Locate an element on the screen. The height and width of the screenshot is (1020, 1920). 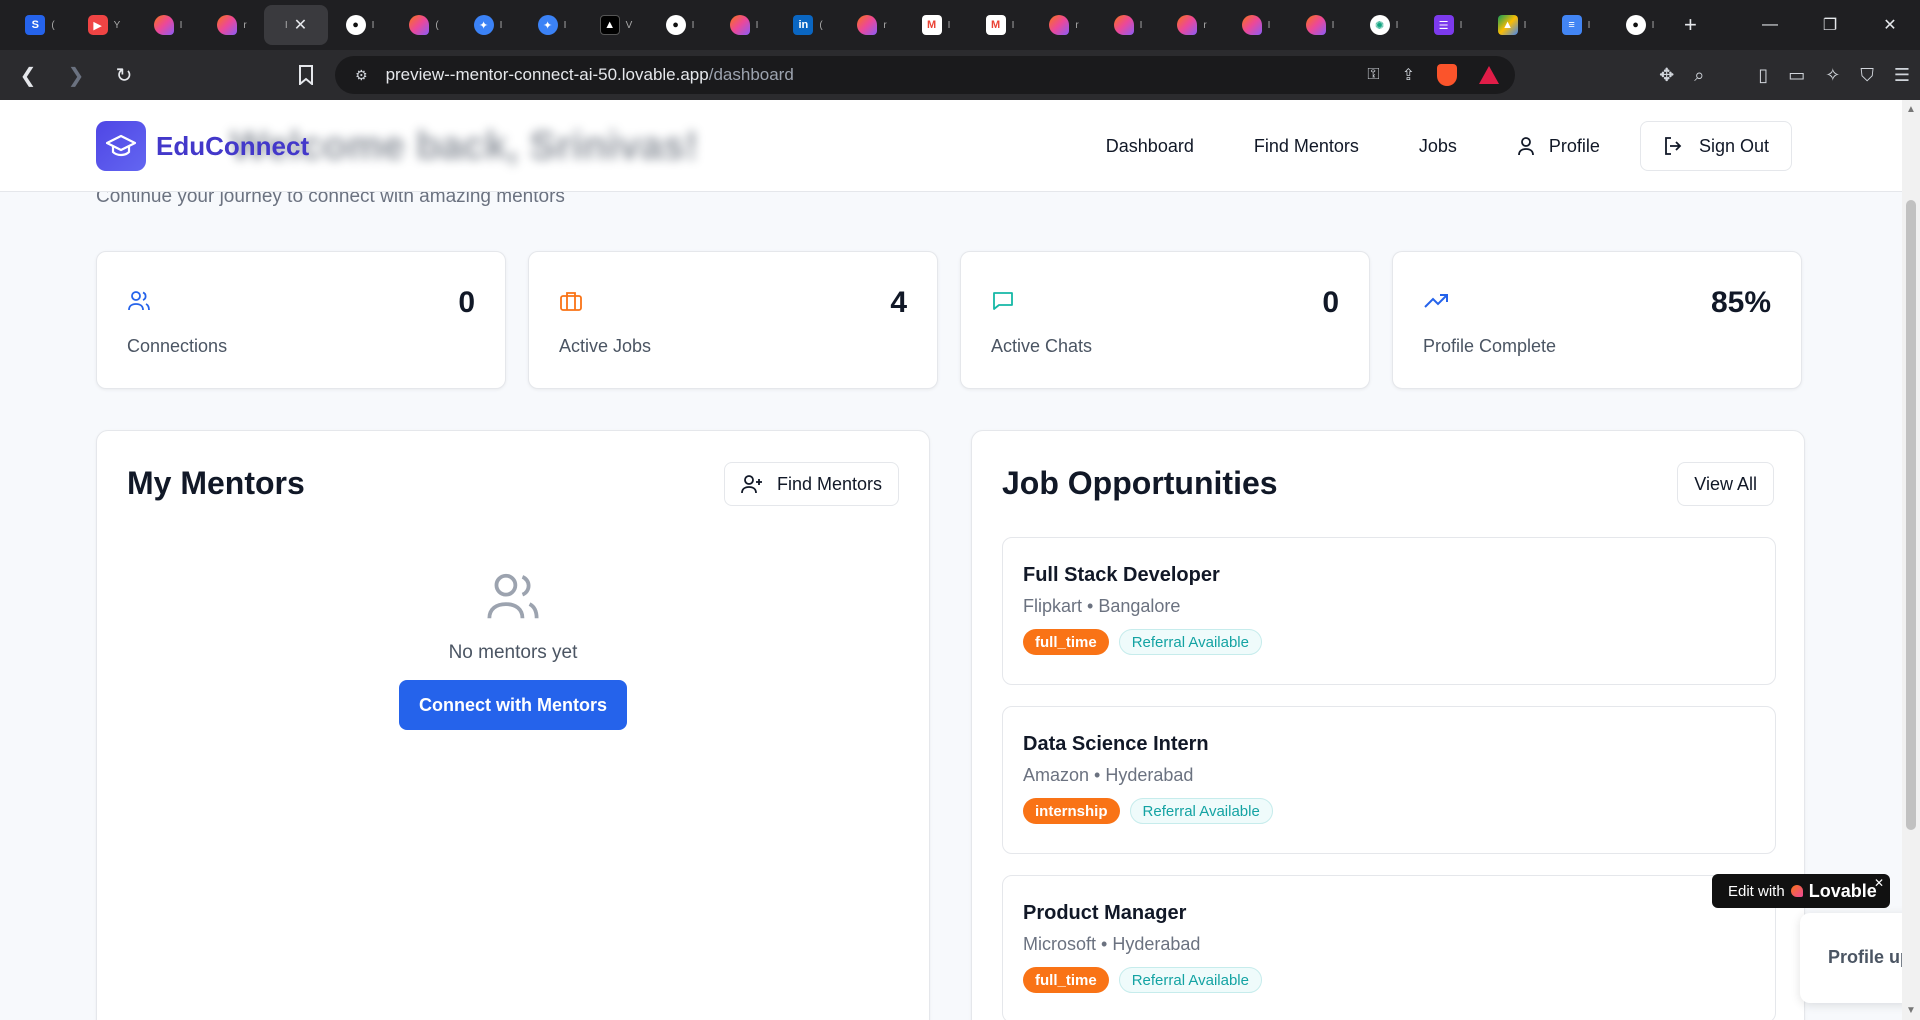
reload-button: ↻ is located at coordinates (124, 75).